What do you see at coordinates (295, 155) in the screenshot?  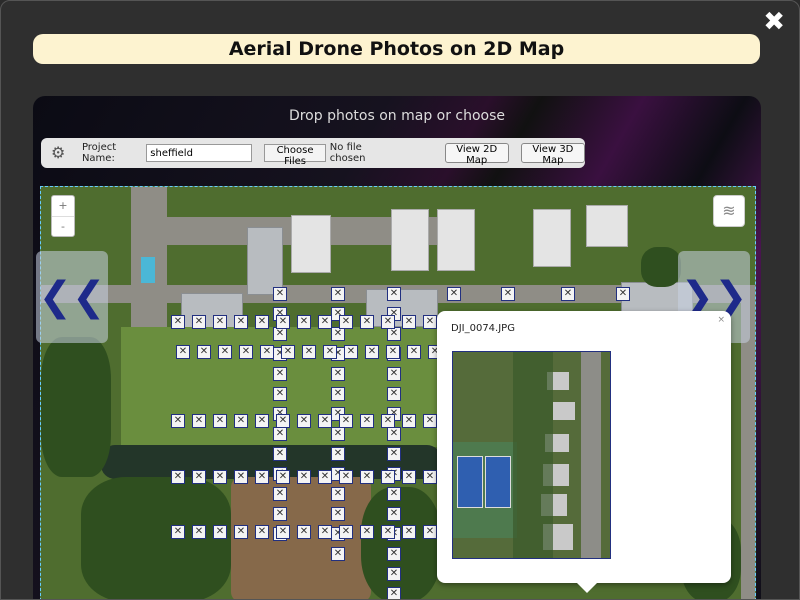 I see `choose-files-button: Choose Files` at bounding box center [295, 155].